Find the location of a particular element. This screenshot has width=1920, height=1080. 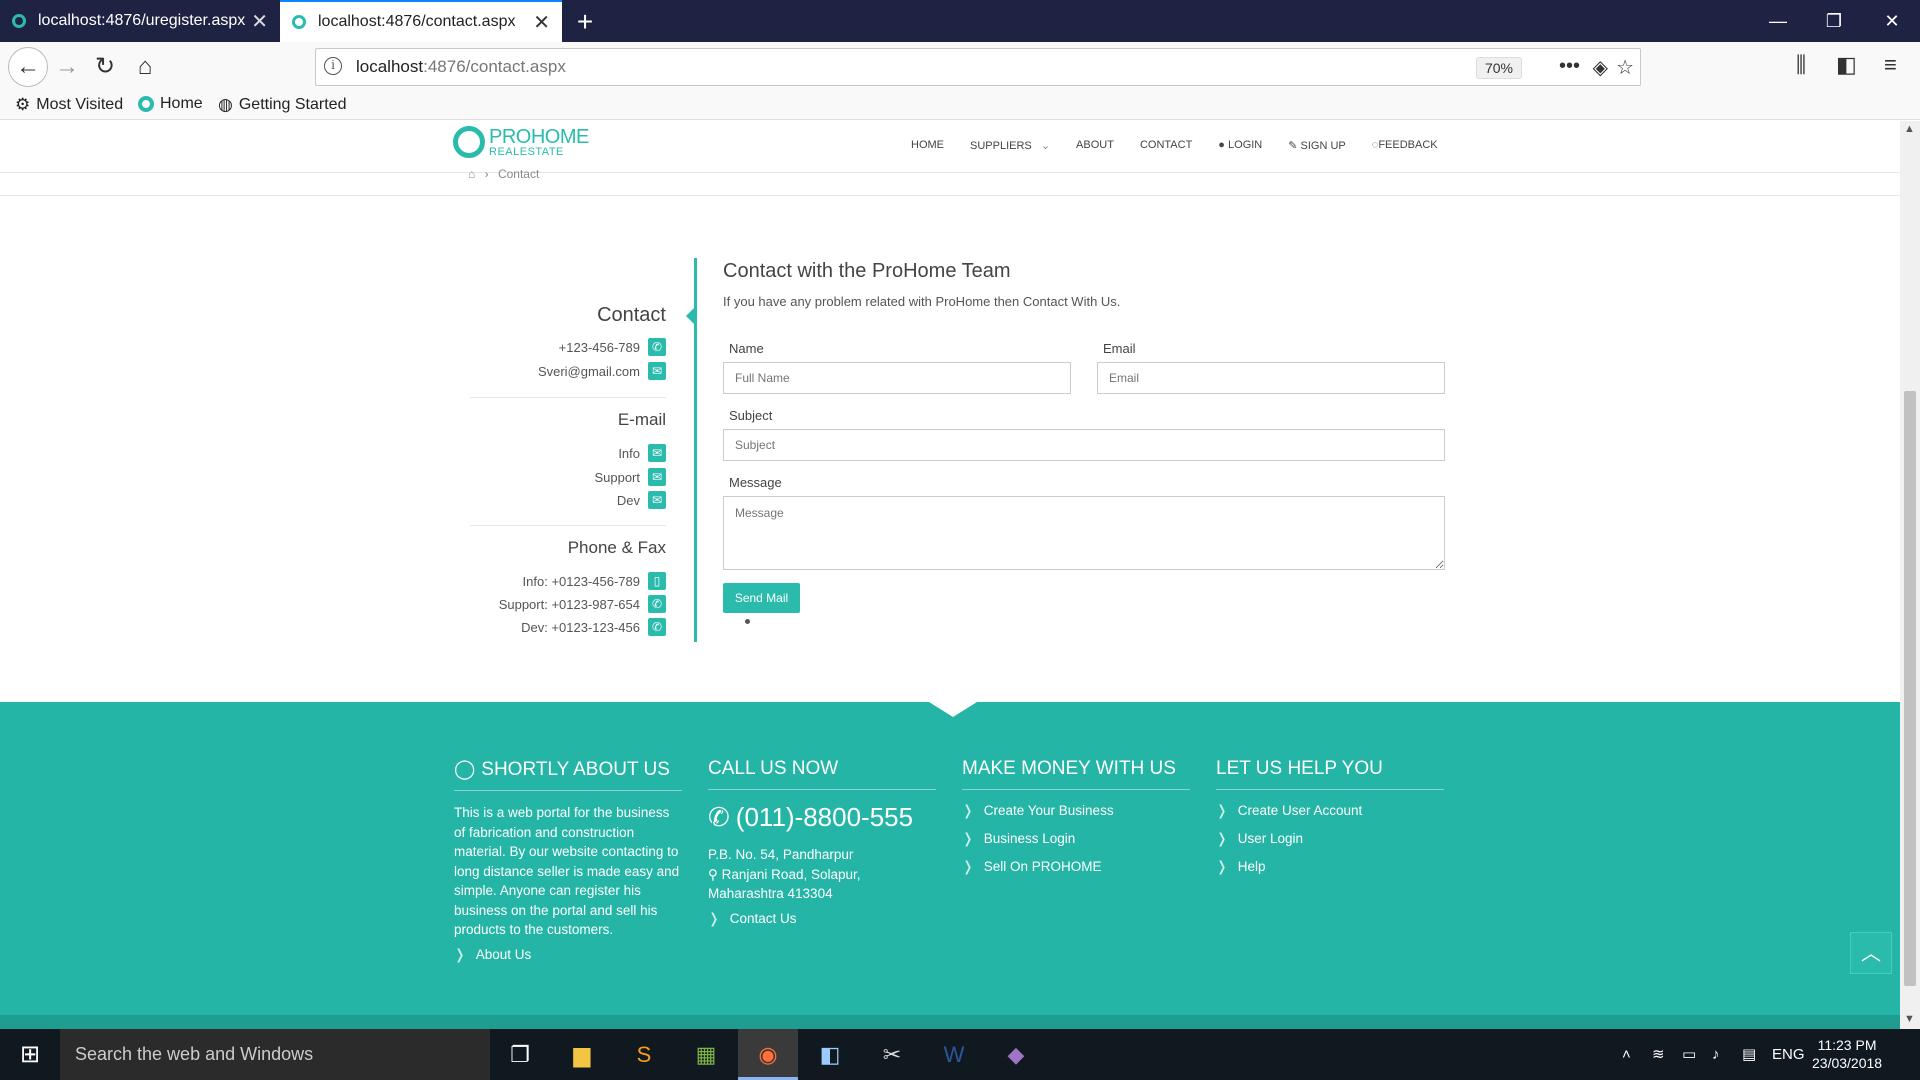

user-login-link: ❭ User Login is located at coordinates (1330, 838).